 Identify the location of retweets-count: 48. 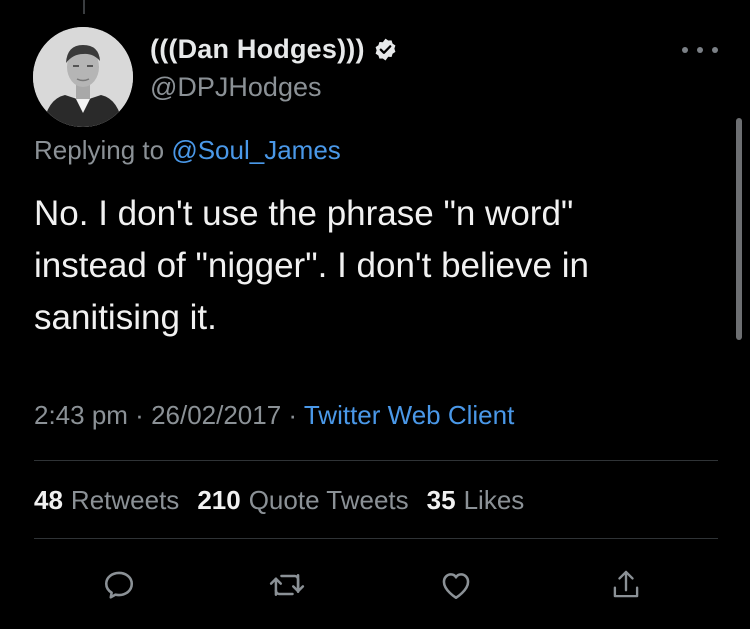
(48, 500).